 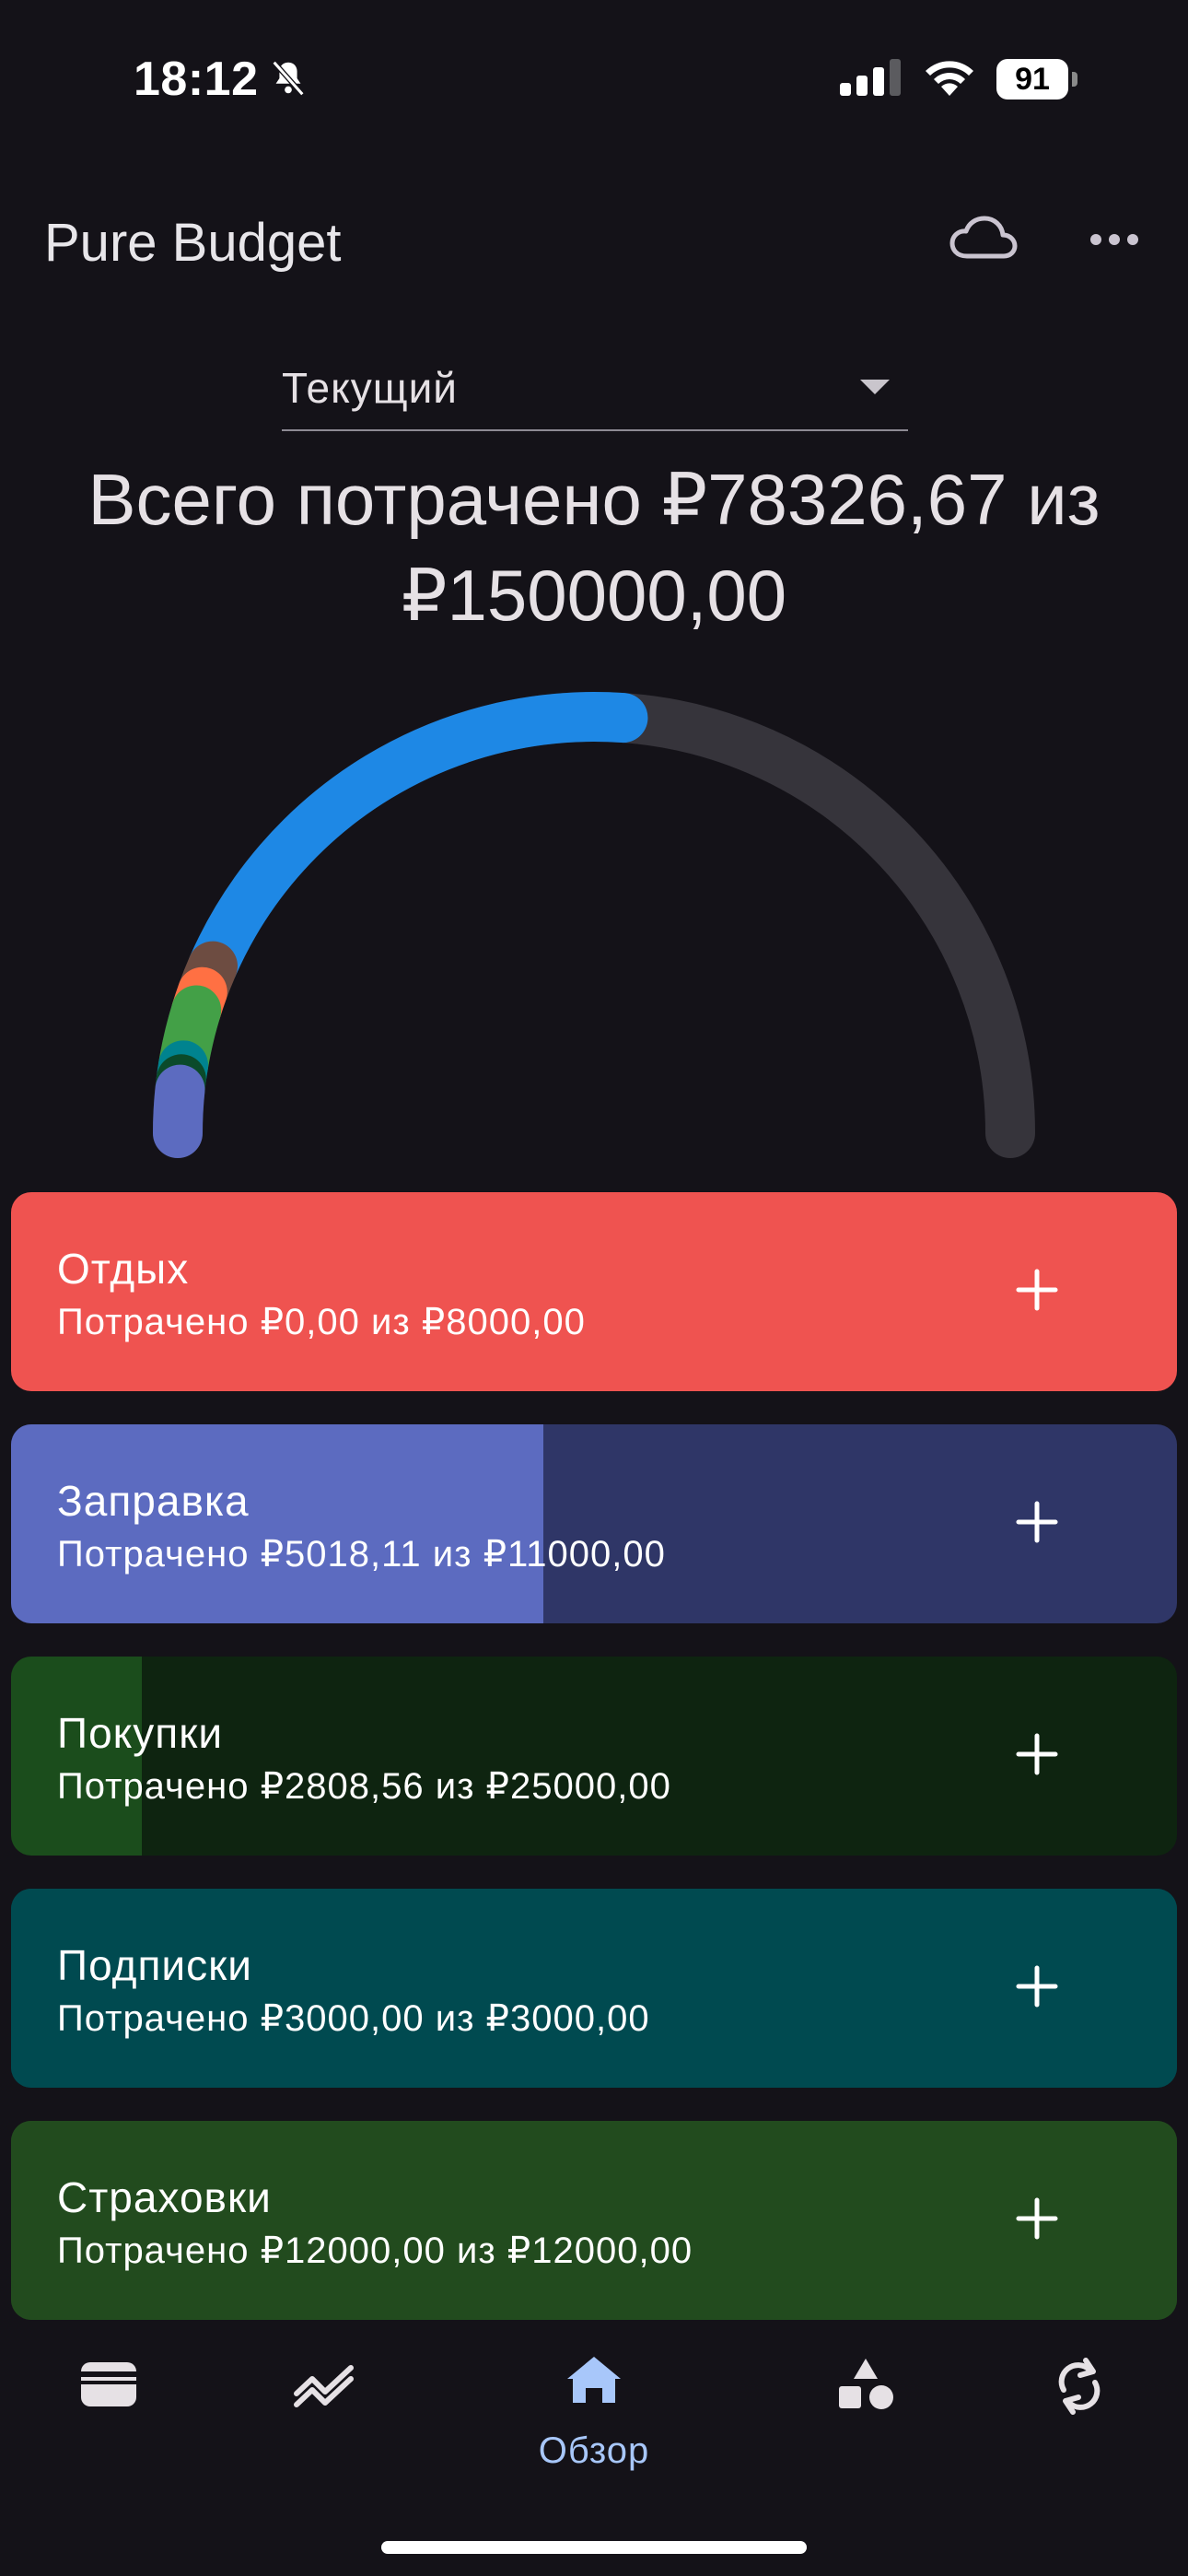 I want to click on more-options-button, so click(x=1122, y=244).